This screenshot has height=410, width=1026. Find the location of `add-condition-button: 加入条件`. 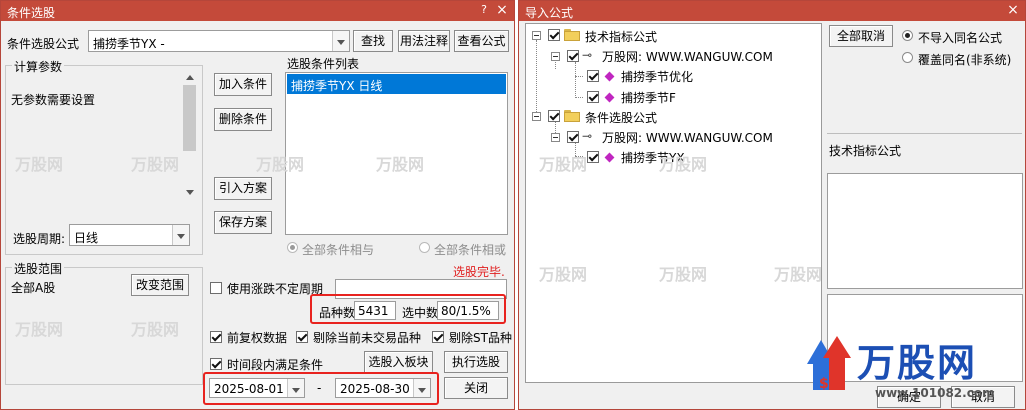

add-condition-button: 加入条件 is located at coordinates (243, 84).